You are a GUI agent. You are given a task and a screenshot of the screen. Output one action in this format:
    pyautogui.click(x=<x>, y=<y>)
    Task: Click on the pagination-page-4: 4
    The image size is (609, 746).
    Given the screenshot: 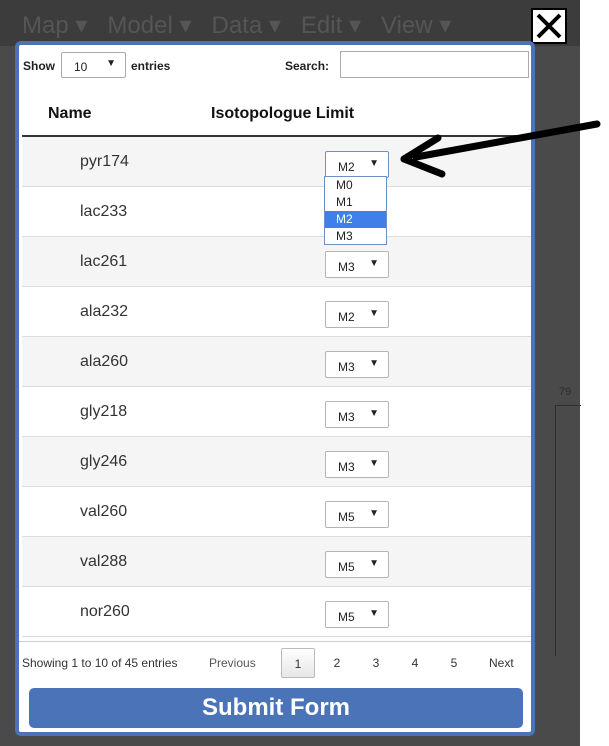 What is the action you would take?
    pyautogui.click(x=415, y=663)
    